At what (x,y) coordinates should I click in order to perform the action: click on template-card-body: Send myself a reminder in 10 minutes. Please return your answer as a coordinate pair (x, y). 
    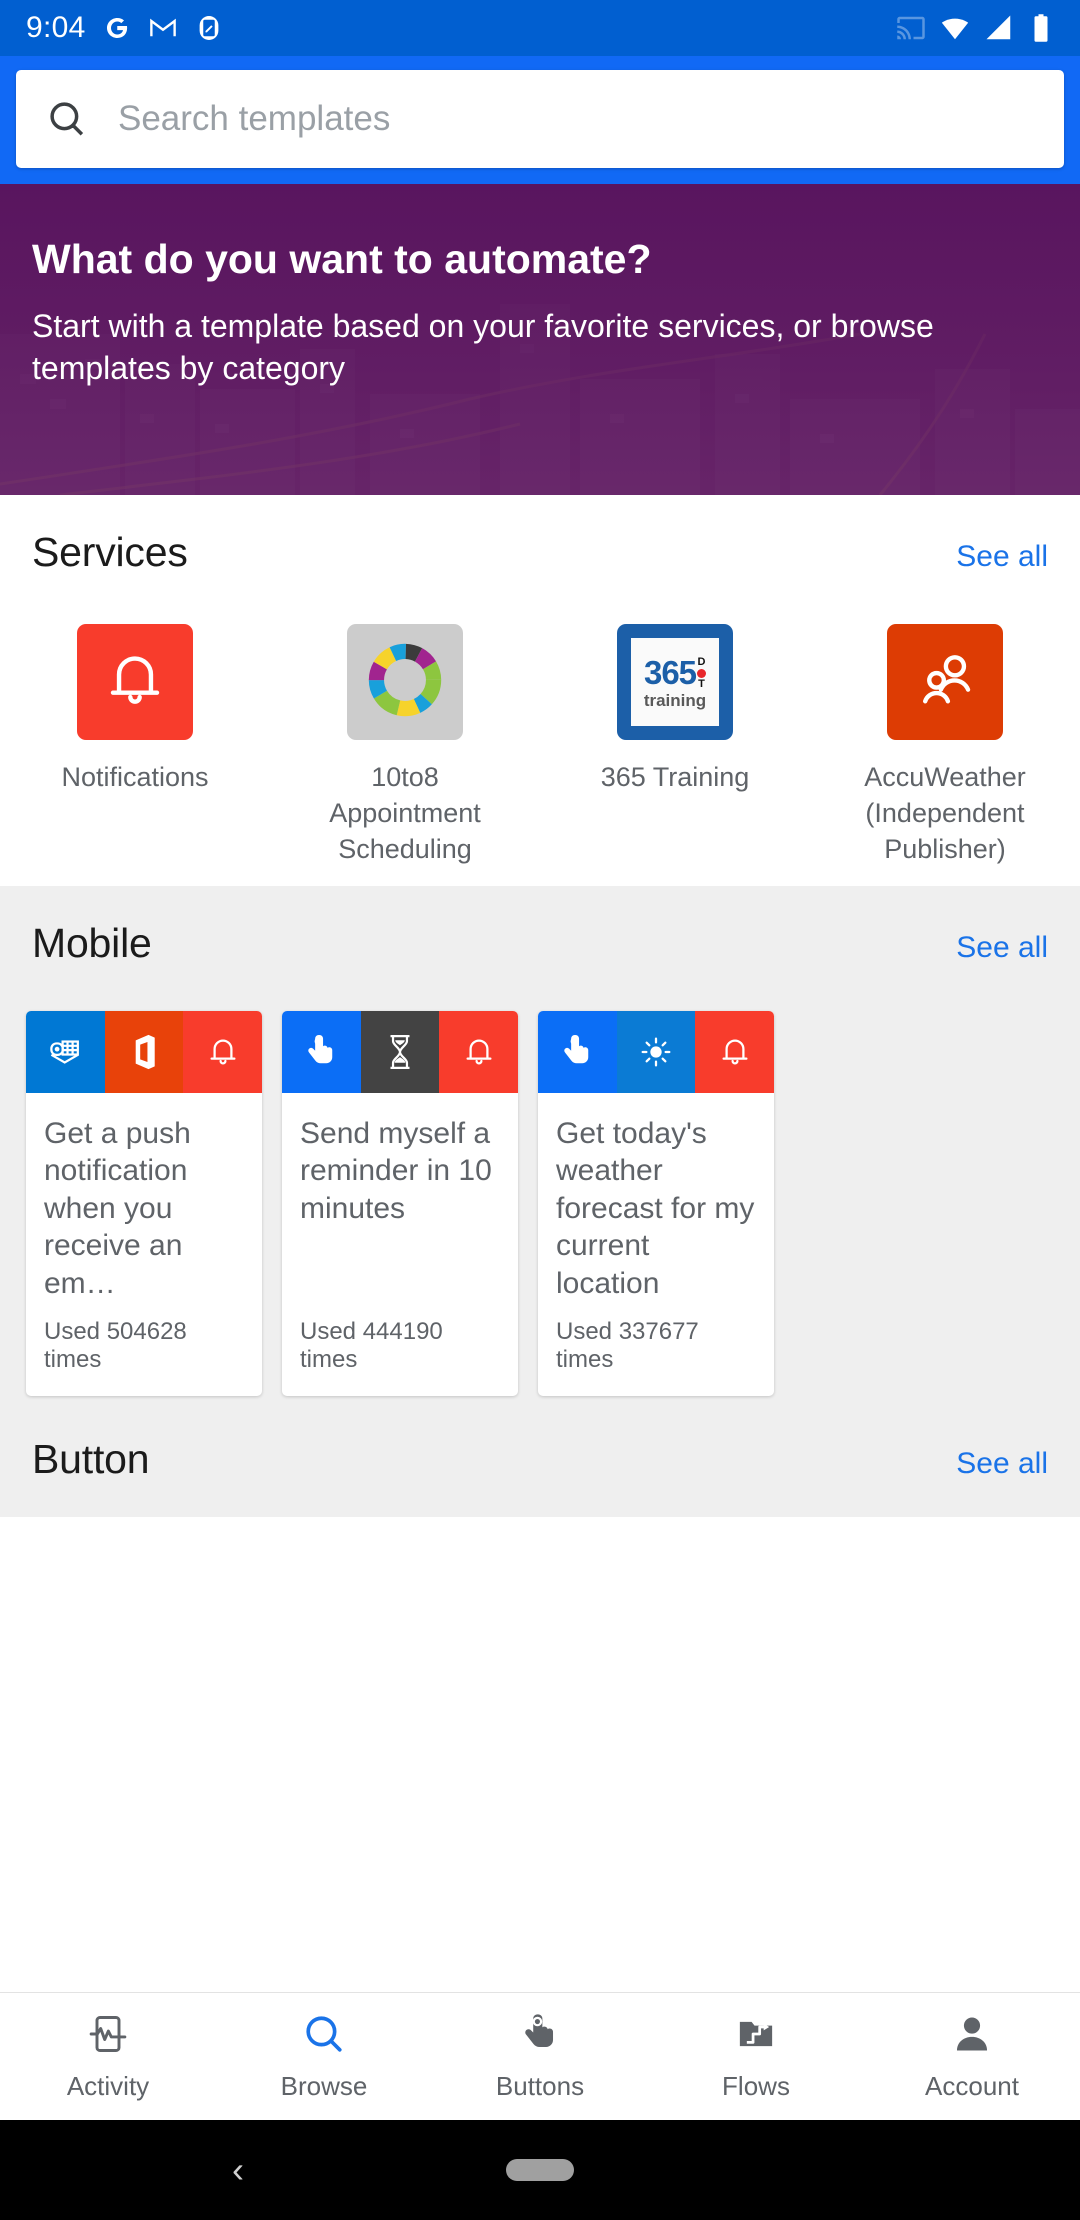
    Looking at the image, I should click on (400, 1198).